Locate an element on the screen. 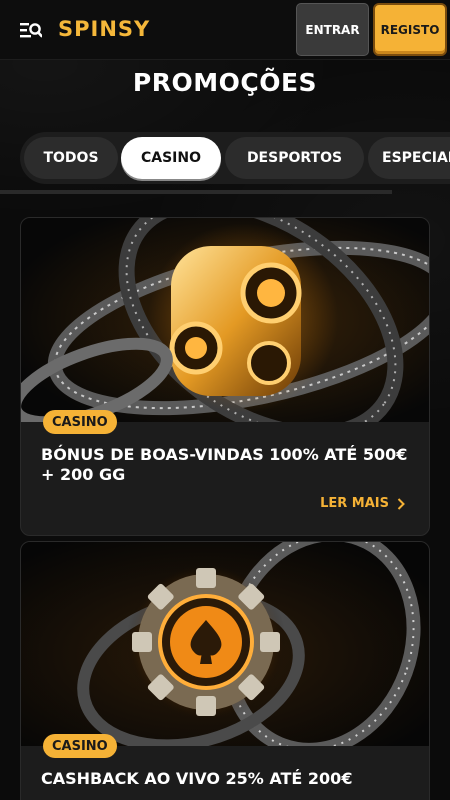  promo-title: CASHBACK AO VIVO 25% ATÉ 200€ is located at coordinates (197, 778).